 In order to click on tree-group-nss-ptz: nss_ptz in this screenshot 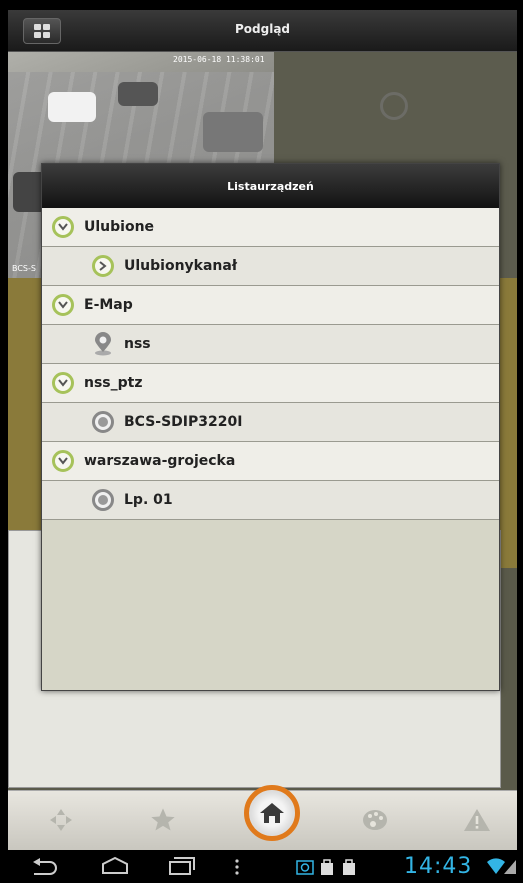, I will do `click(270, 383)`.